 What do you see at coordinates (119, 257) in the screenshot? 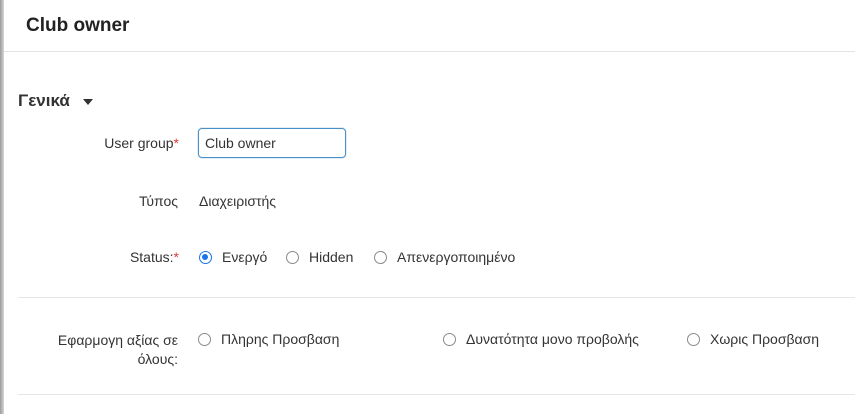
I see `status-label: Status:*` at bounding box center [119, 257].